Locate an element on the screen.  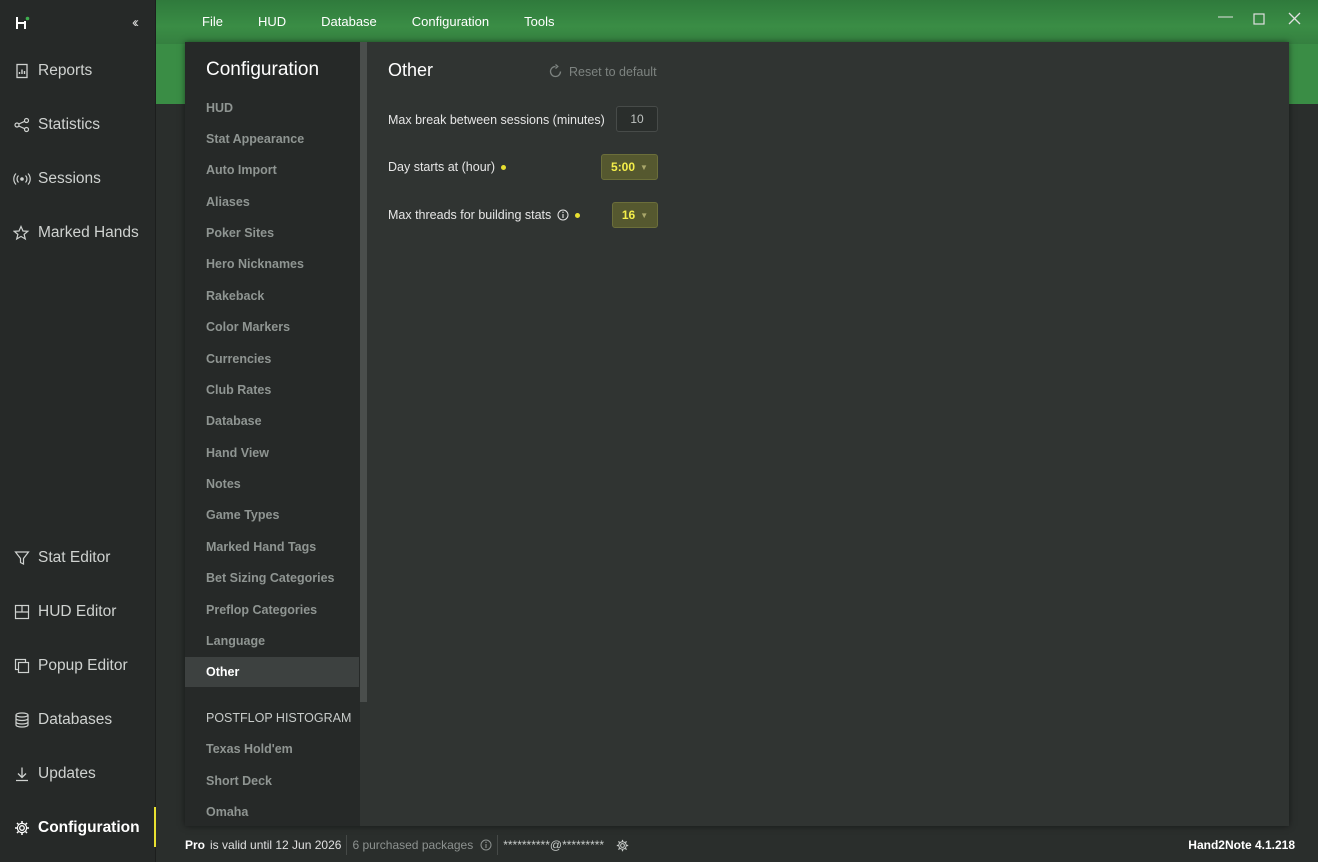
config-item-aliases: Aliases is located at coordinates (272, 202).